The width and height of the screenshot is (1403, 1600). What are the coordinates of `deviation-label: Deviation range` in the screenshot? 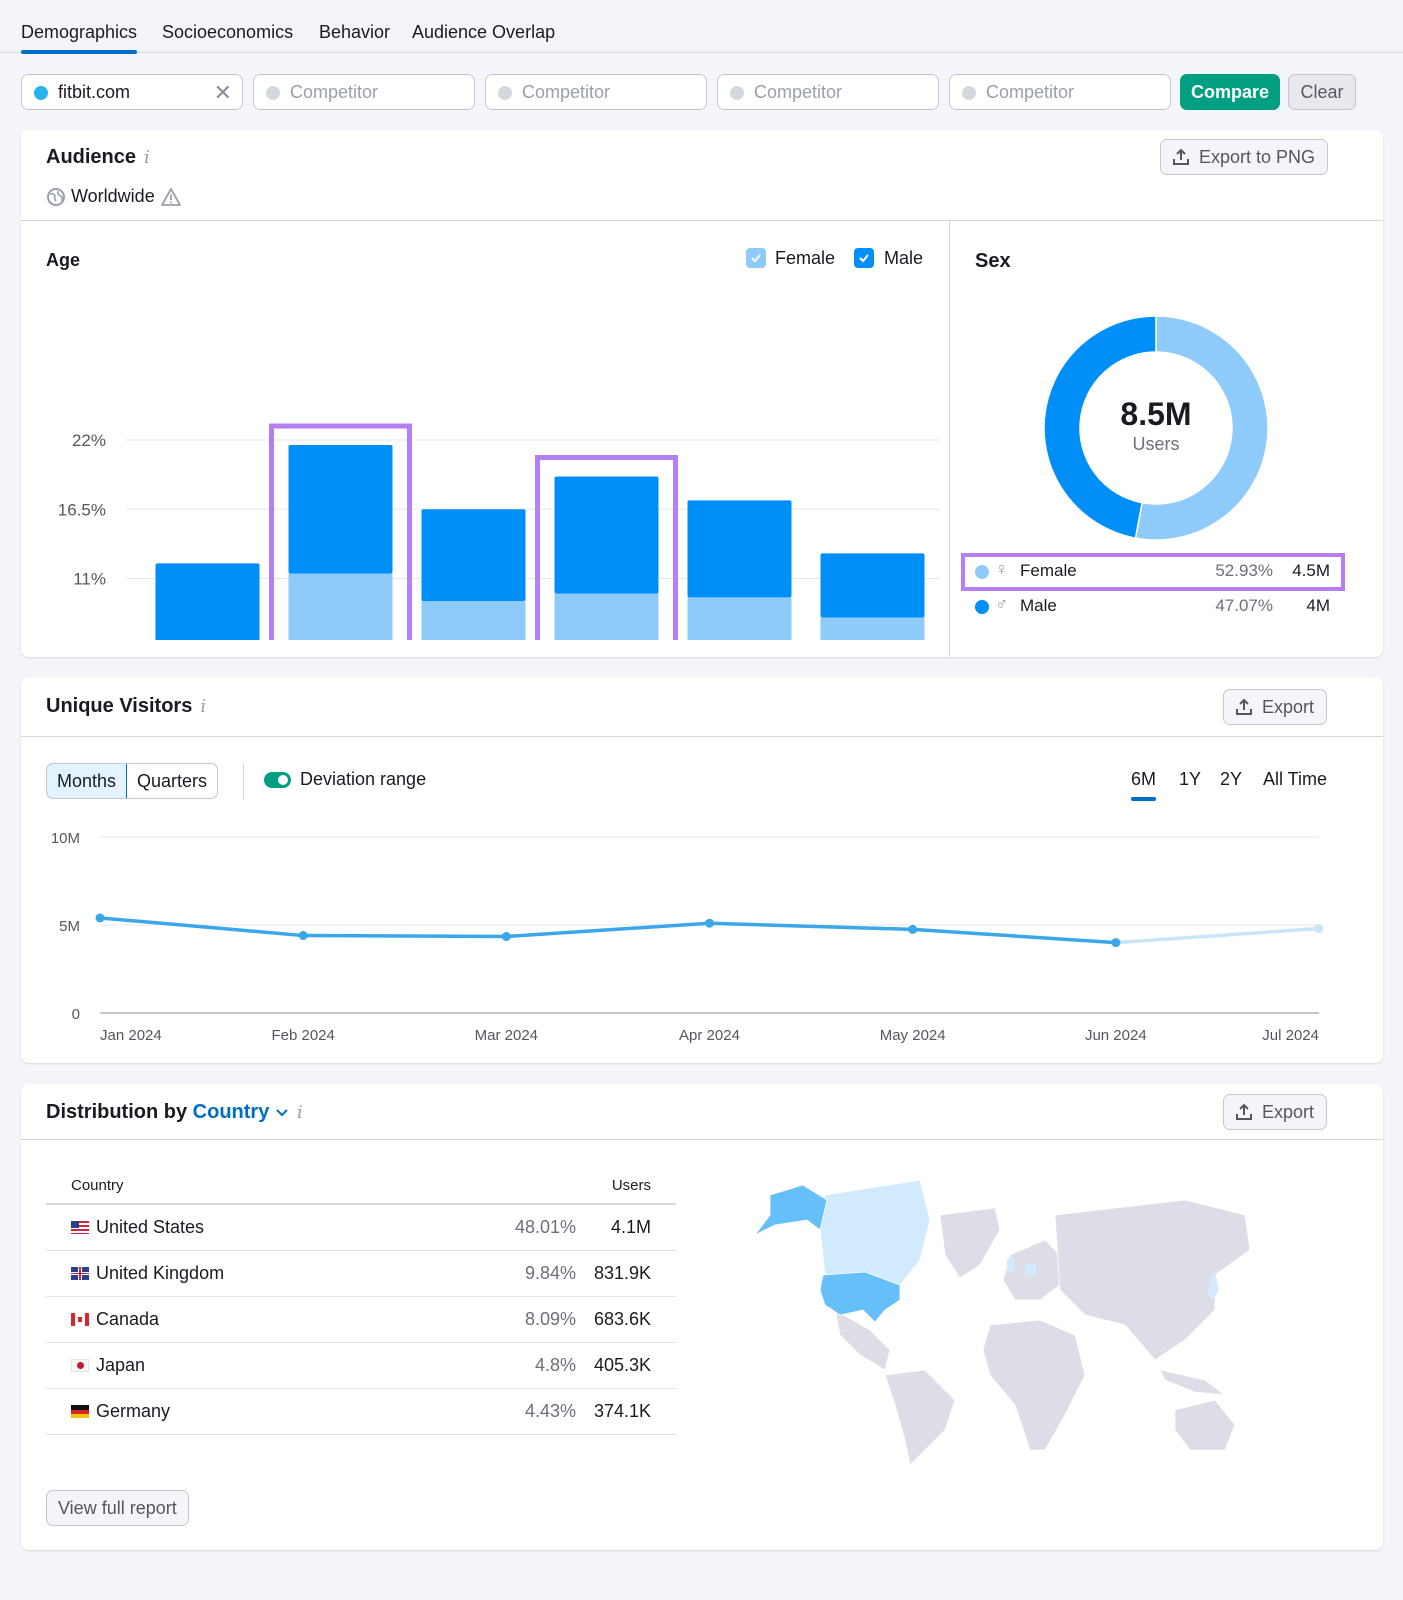 It's located at (363, 779).